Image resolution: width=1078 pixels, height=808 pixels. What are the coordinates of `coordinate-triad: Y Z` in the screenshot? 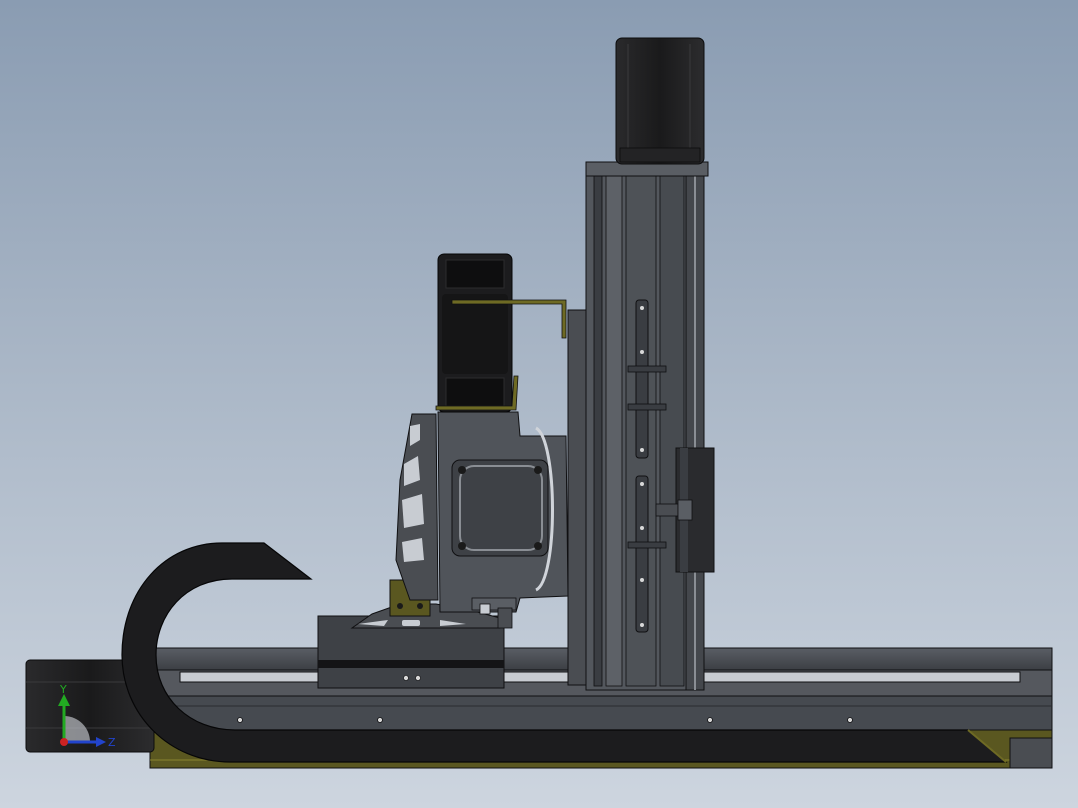 It's located at (87, 716).